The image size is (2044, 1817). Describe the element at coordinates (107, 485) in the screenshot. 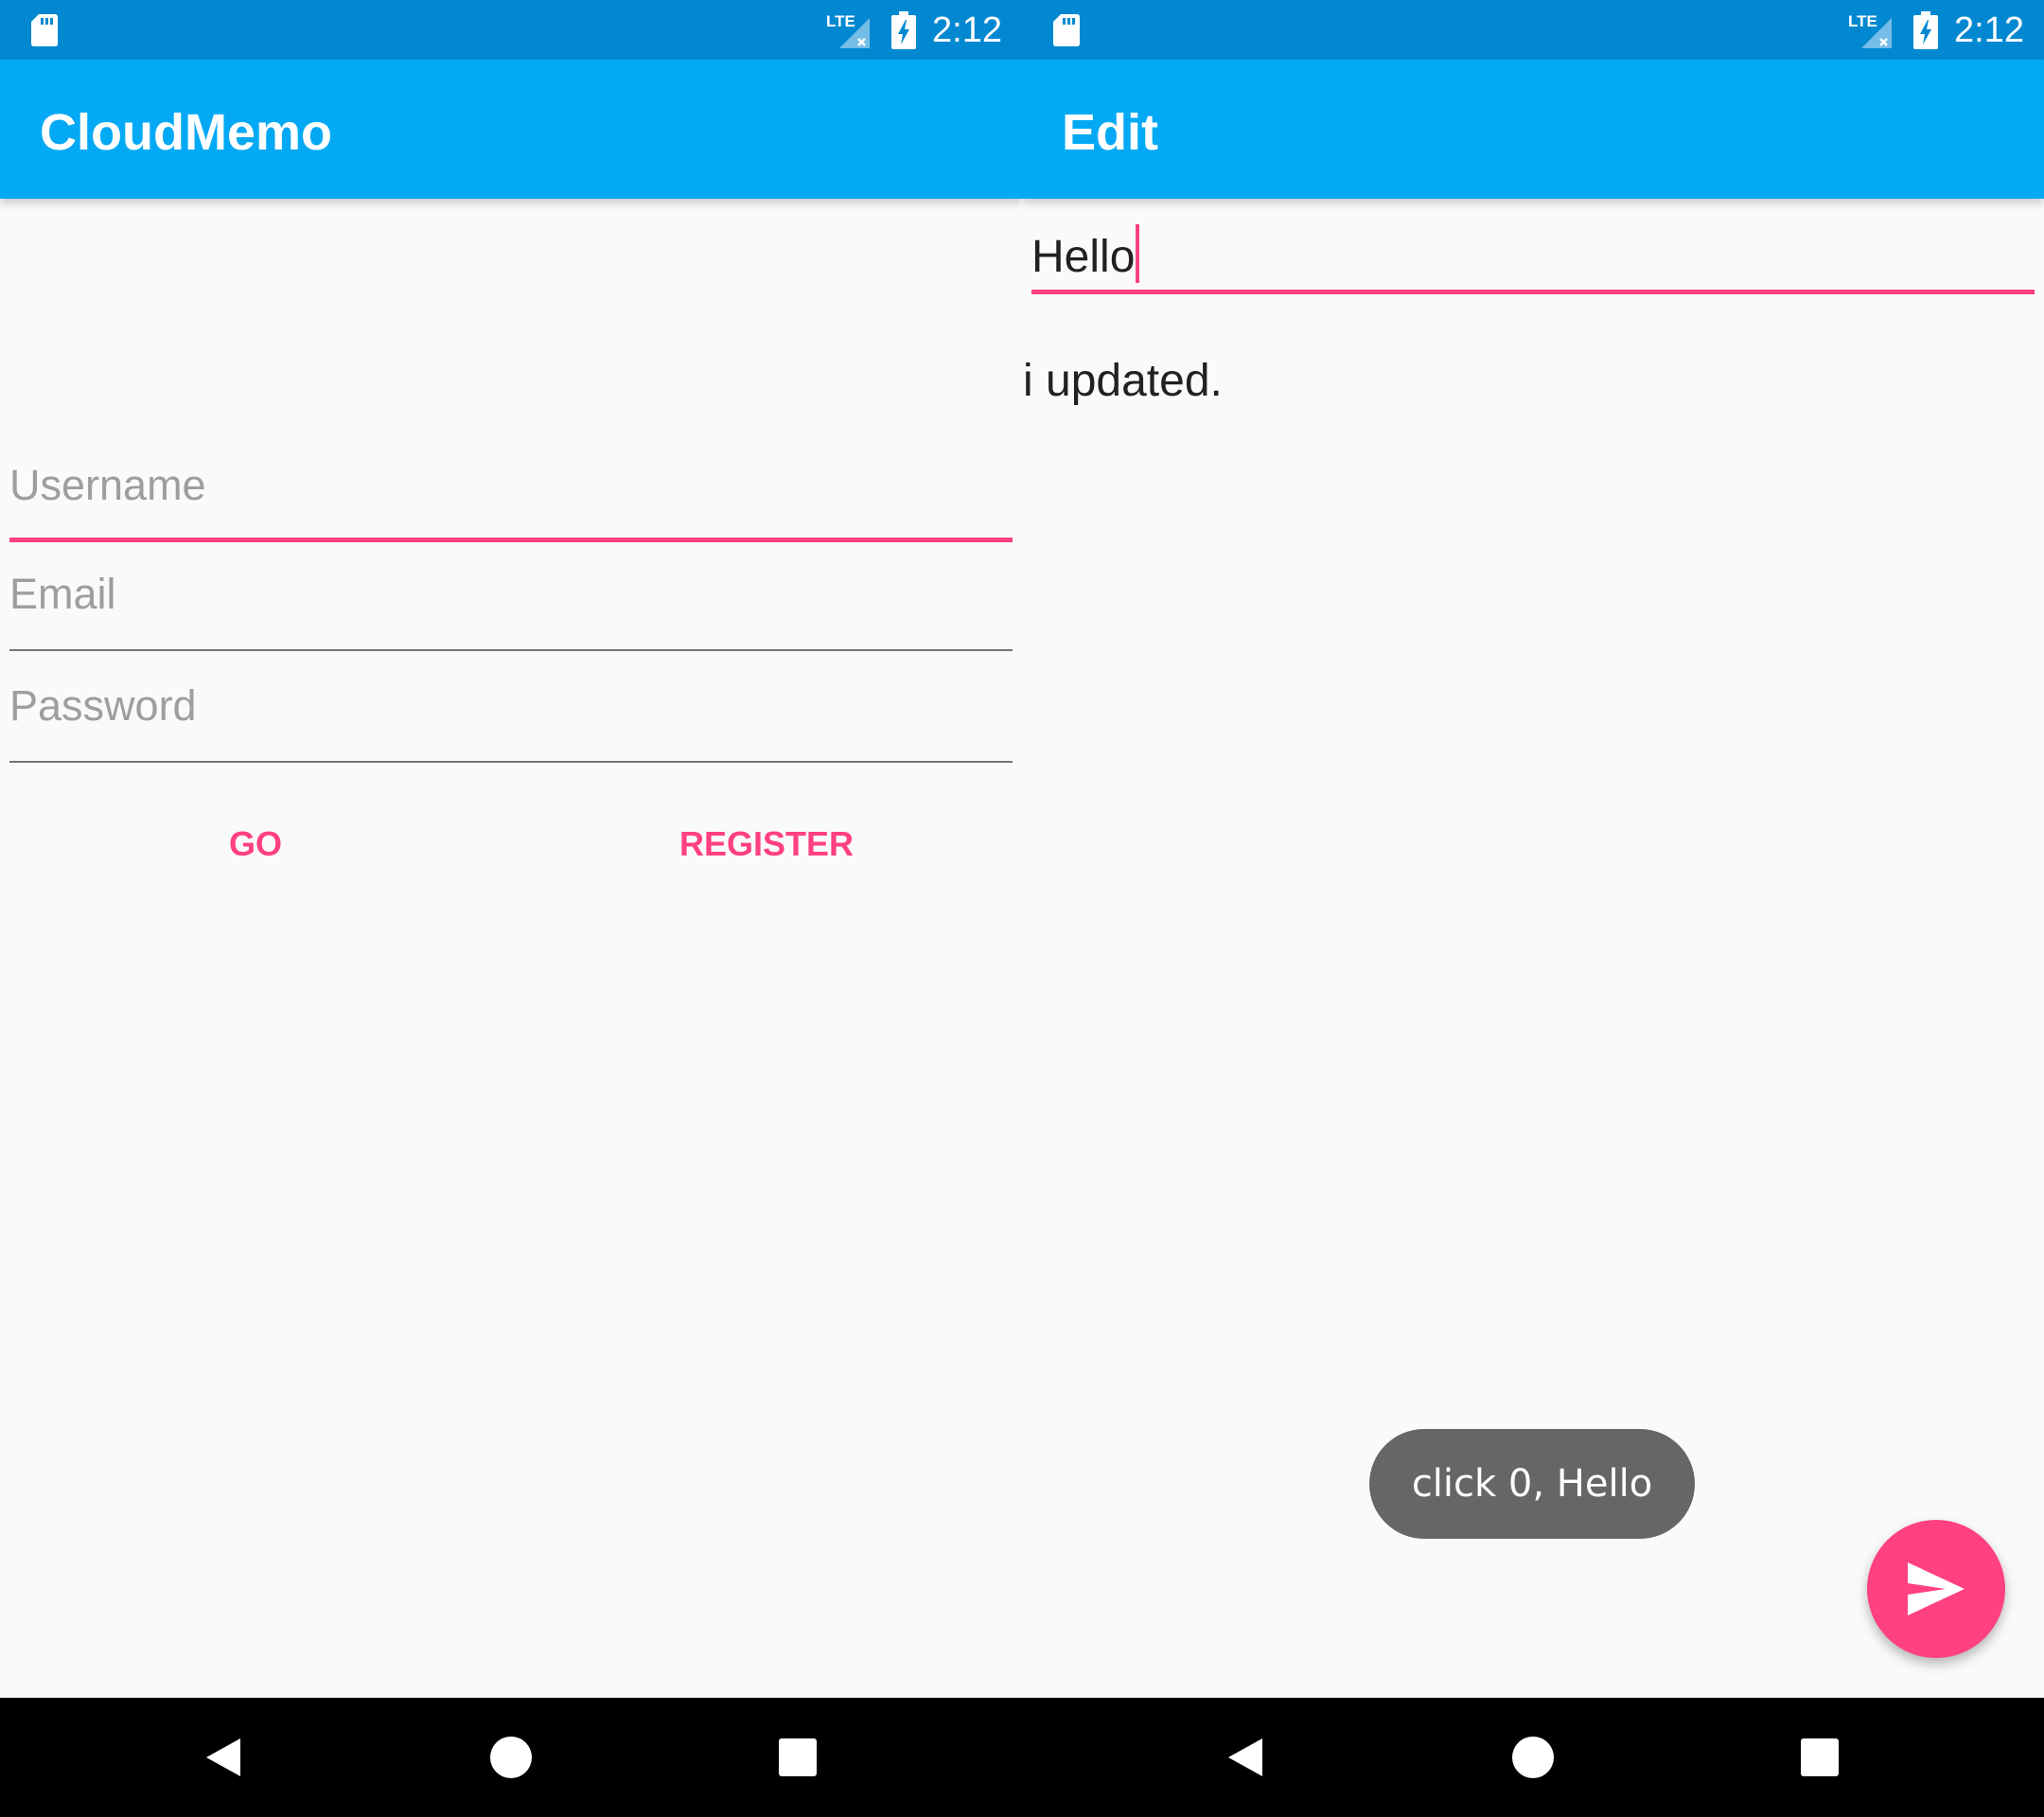

I see `username-placeholder: Username` at that location.